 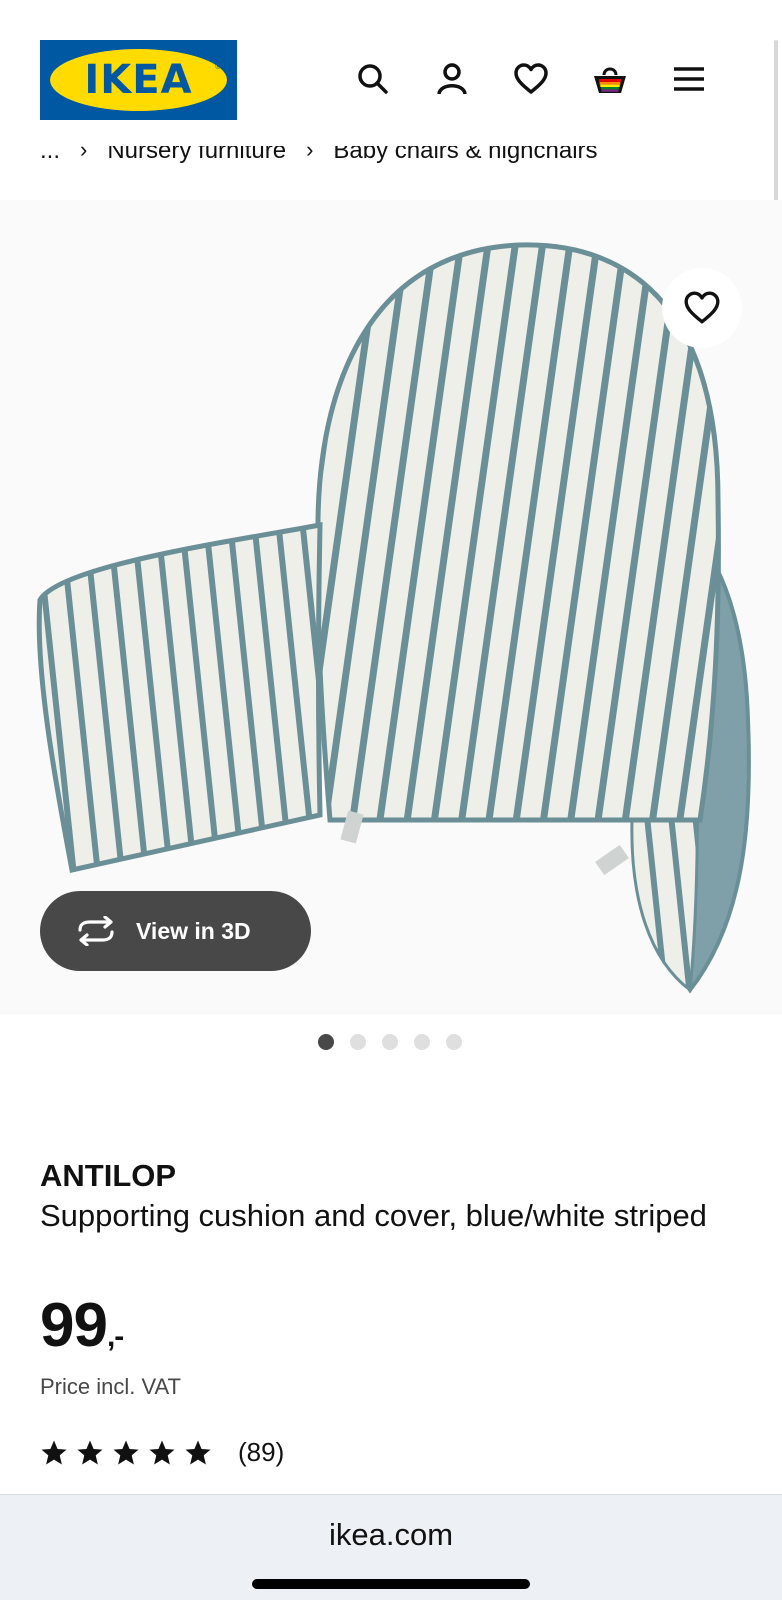 I want to click on browser-url-bar: ikea.com, so click(x=391, y=1547).